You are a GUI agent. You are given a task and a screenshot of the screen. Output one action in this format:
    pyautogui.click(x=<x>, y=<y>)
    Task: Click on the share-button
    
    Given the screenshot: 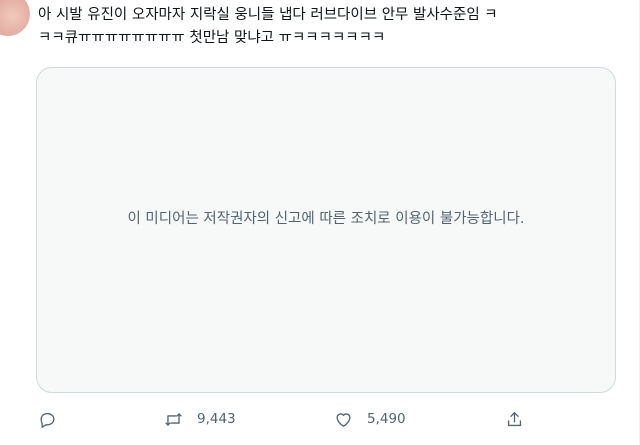 What is the action you would take?
    pyautogui.click(x=514, y=419)
    